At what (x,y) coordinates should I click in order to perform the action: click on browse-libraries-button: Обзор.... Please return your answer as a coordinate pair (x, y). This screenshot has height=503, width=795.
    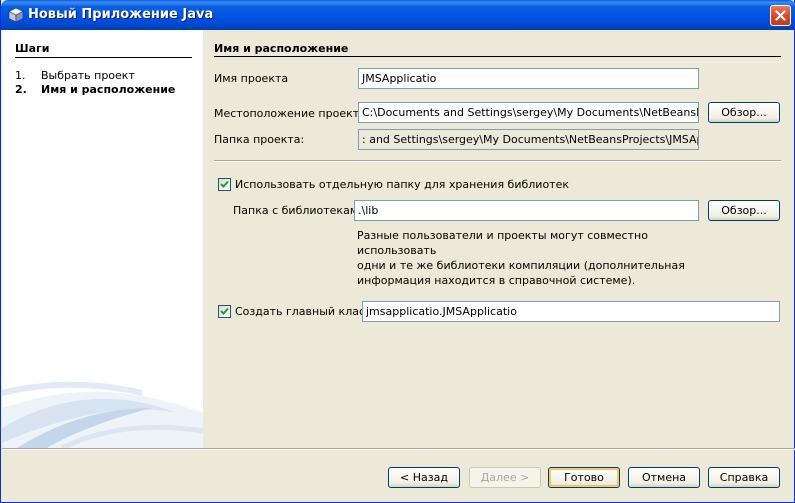
    Looking at the image, I should click on (744, 210).